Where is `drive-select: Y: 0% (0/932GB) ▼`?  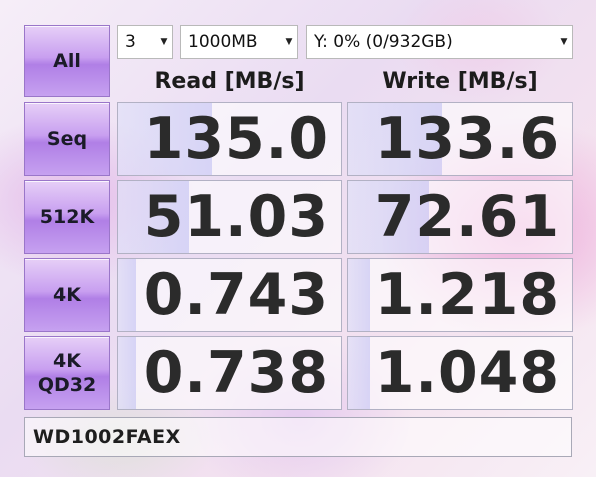 drive-select: Y: 0% (0/932GB) ▼ is located at coordinates (439, 42).